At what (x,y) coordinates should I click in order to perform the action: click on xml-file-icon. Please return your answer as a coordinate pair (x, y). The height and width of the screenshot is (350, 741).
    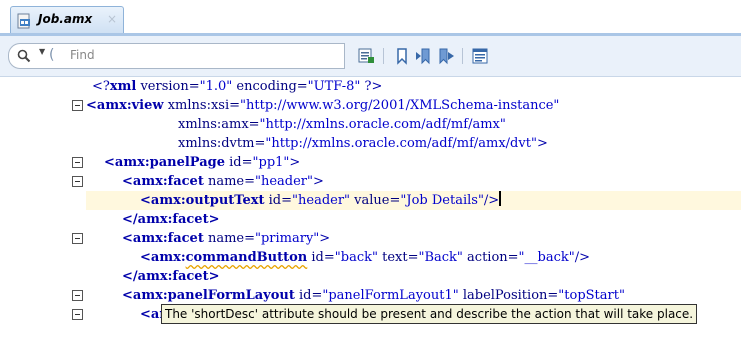
    Looking at the image, I should click on (24, 23).